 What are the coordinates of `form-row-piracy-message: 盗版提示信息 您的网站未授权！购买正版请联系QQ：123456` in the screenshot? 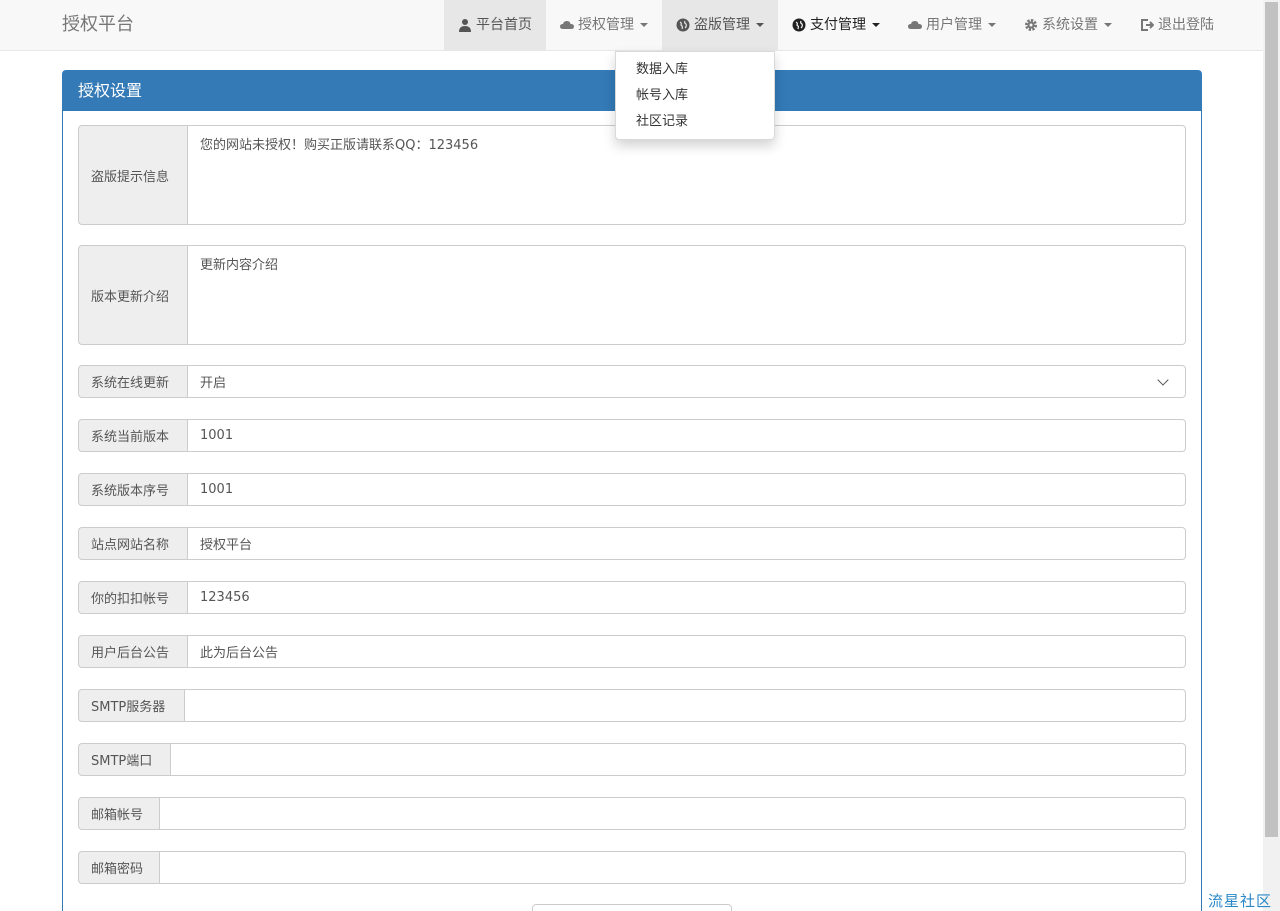 It's located at (632, 175).